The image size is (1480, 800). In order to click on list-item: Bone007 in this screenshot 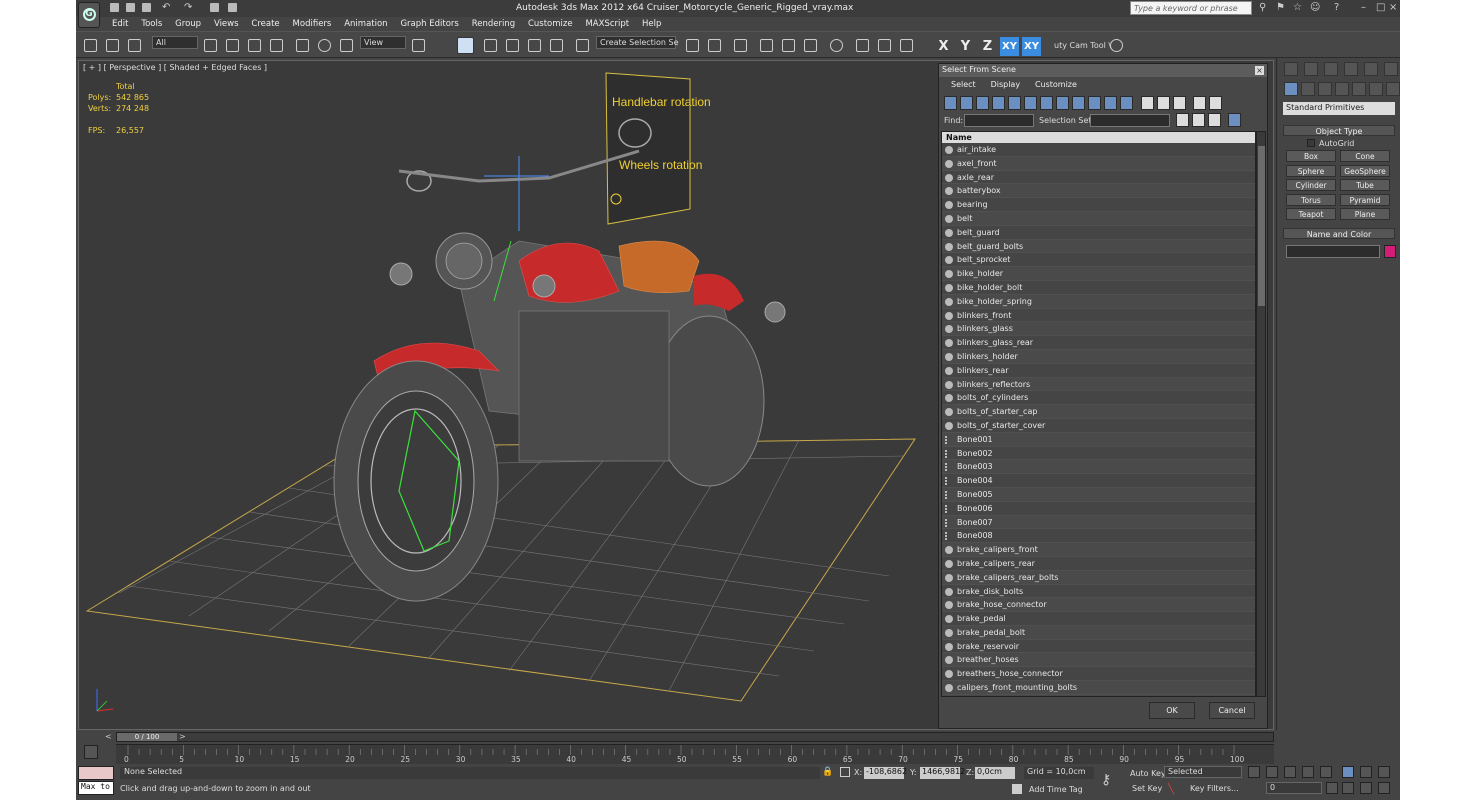, I will do `click(1098, 522)`.